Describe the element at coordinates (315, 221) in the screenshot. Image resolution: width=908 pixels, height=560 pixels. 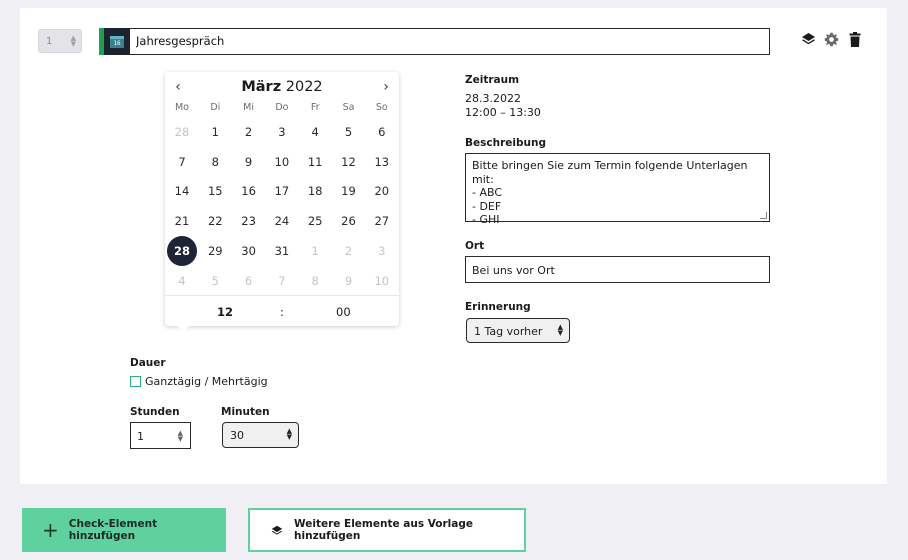
I see `day-cell: 25` at that location.